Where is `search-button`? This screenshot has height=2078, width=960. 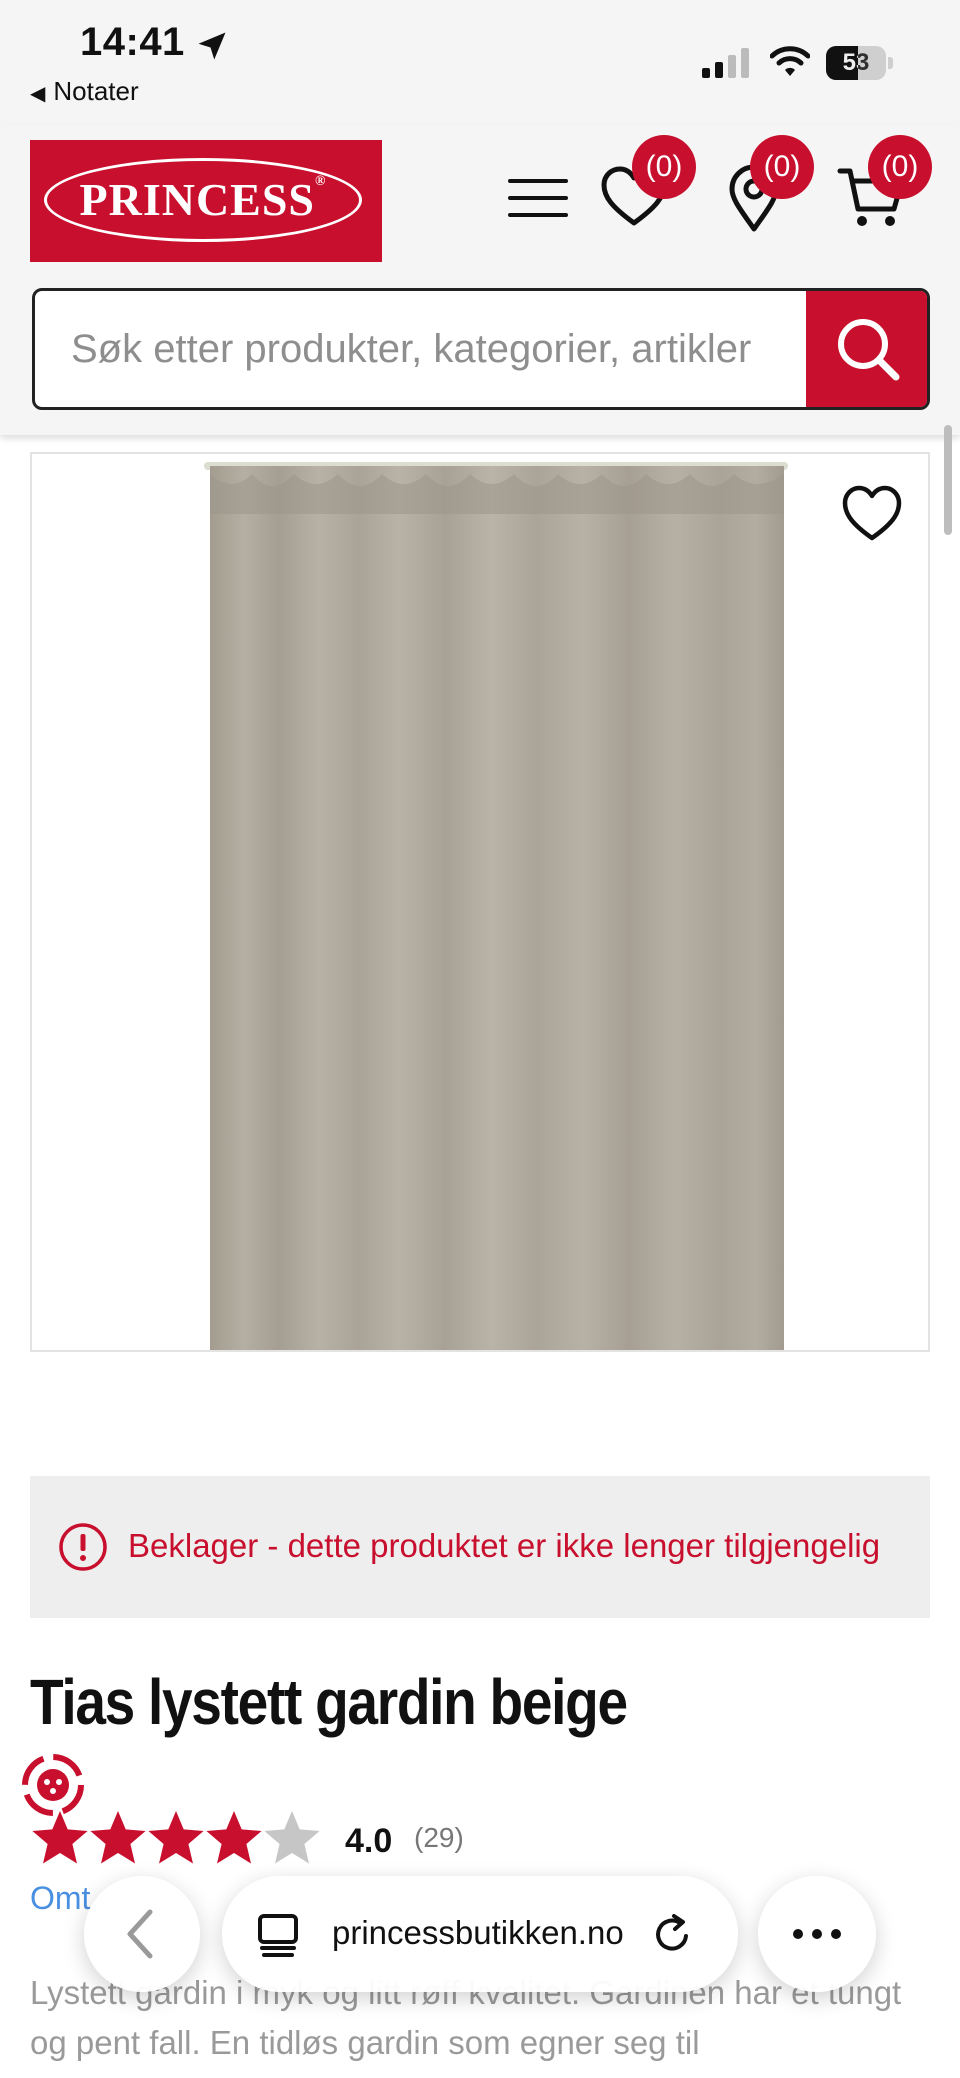
search-button is located at coordinates (866, 349).